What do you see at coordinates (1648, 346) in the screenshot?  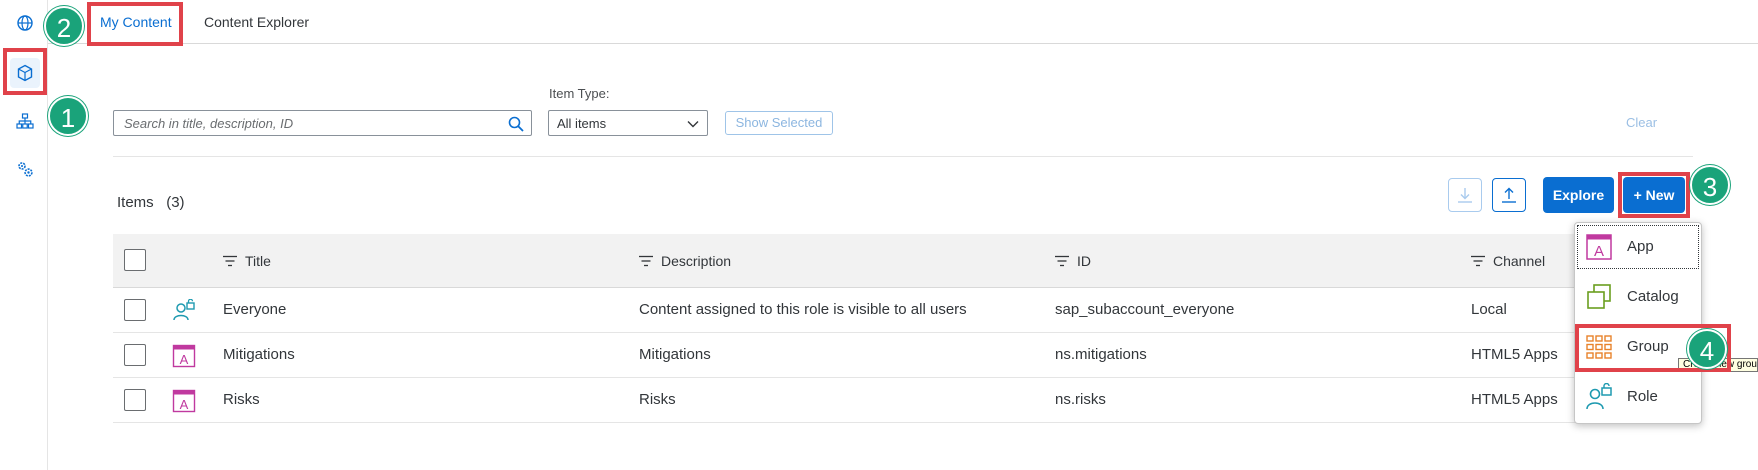 I see `menu-item-label: Group` at bounding box center [1648, 346].